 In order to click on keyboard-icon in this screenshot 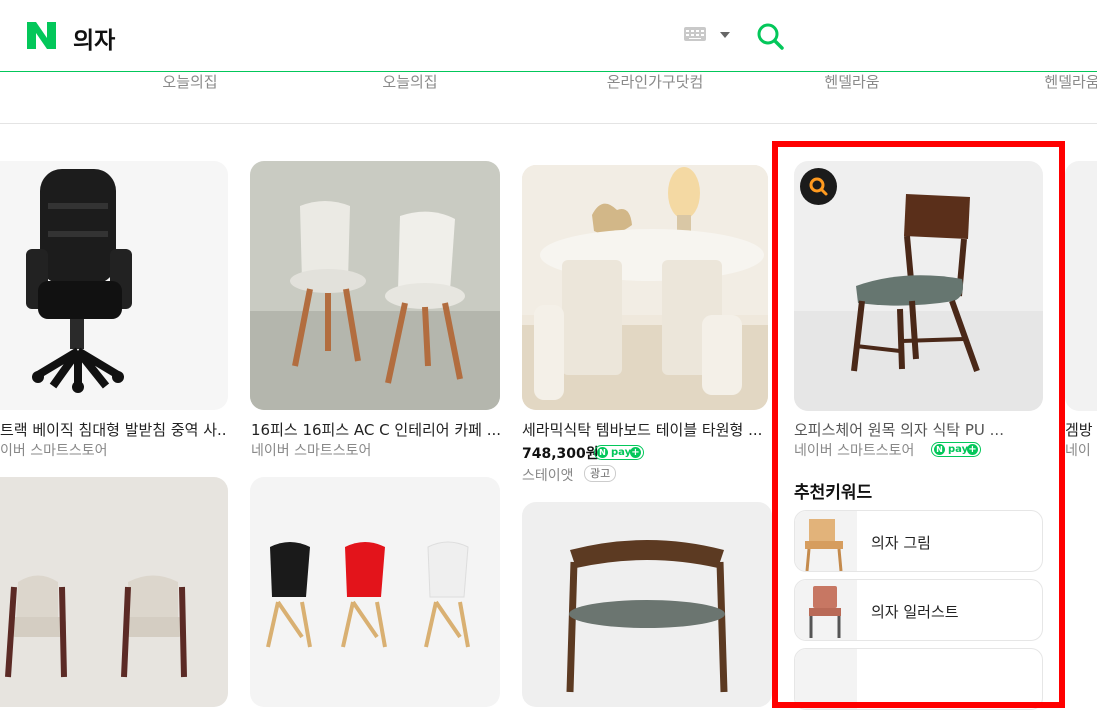, I will do `click(695, 34)`.